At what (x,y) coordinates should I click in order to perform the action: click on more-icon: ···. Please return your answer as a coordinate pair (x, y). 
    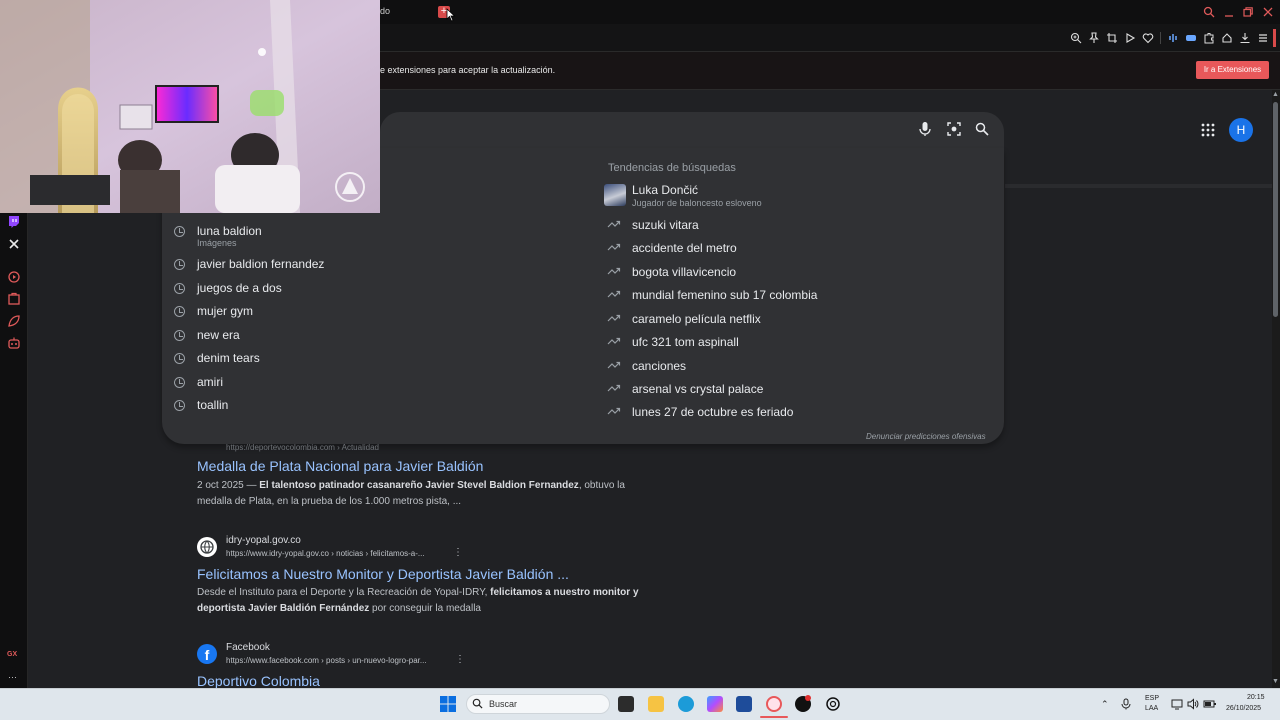
    Looking at the image, I should click on (12, 677).